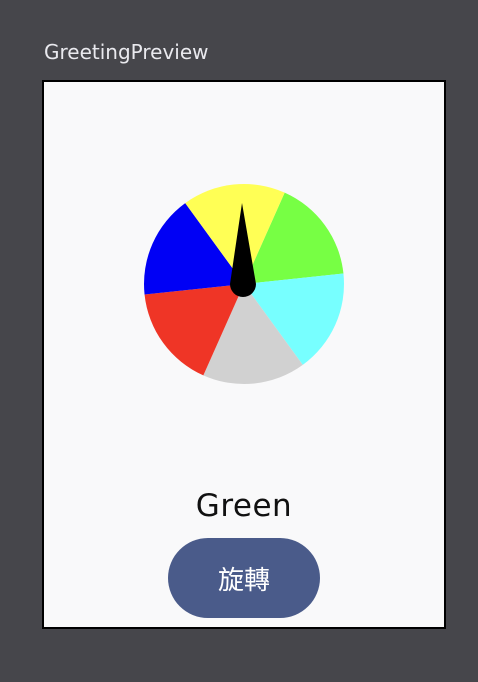  What do you see at coordinates (244, 284) in the screenshot?
I see `prize-wheel` at bounding box center [244, 284].